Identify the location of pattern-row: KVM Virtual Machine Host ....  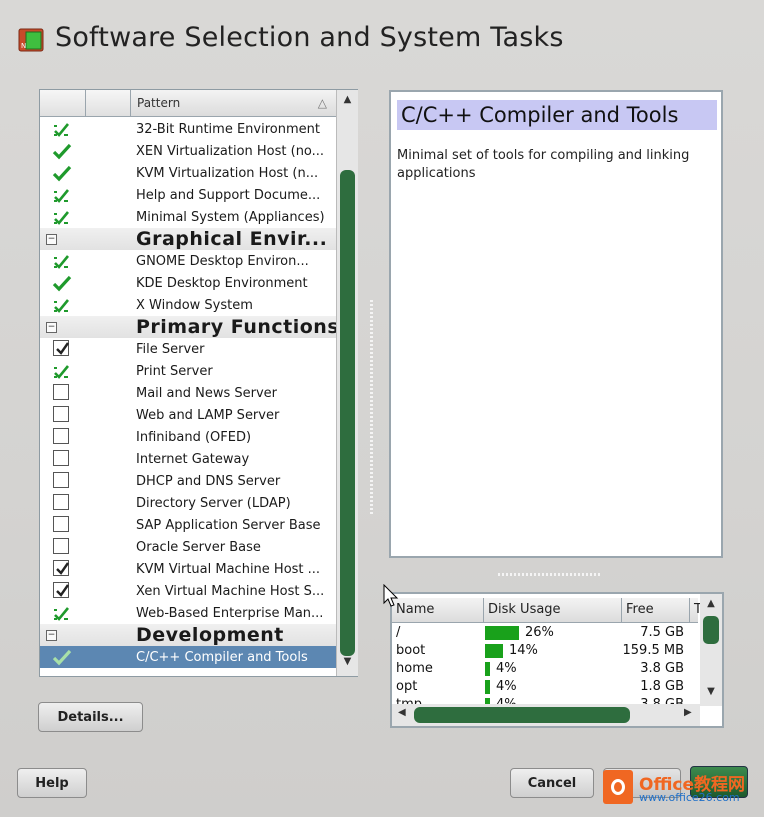
(188, 569).